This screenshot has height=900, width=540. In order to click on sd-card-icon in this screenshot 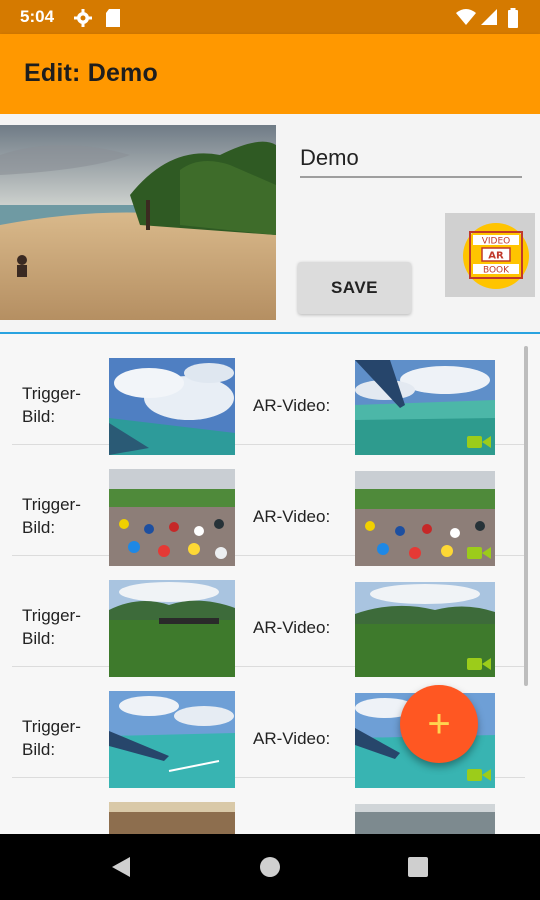, I will do `click(113, 18)`.